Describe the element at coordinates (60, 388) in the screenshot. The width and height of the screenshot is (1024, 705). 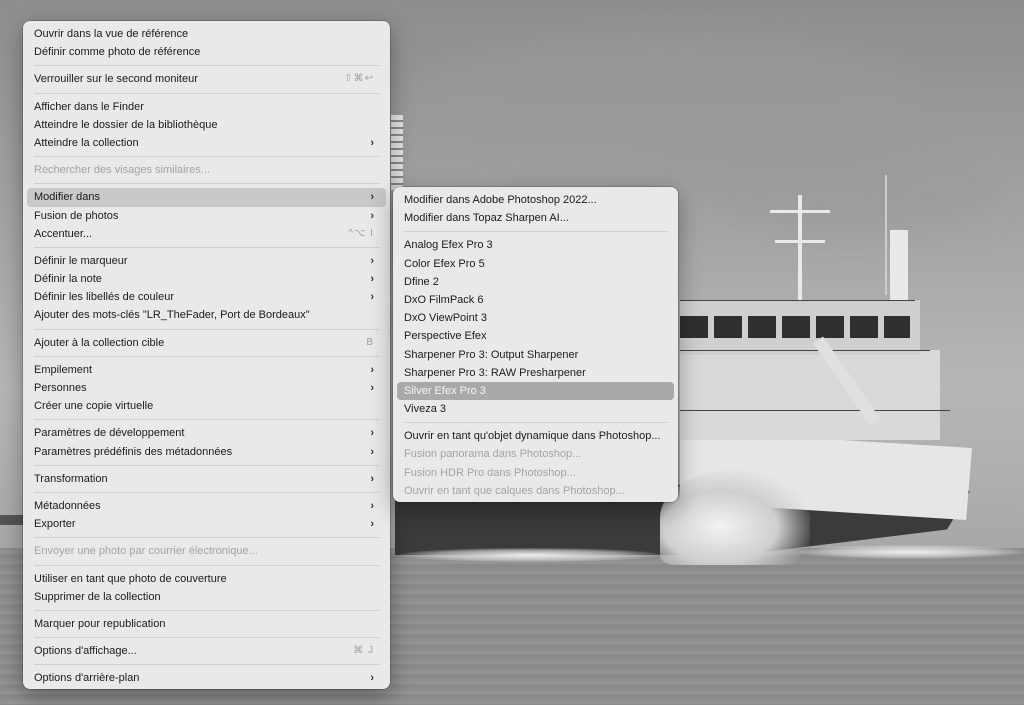
I see `menu-item-label: Personnes` at that location.